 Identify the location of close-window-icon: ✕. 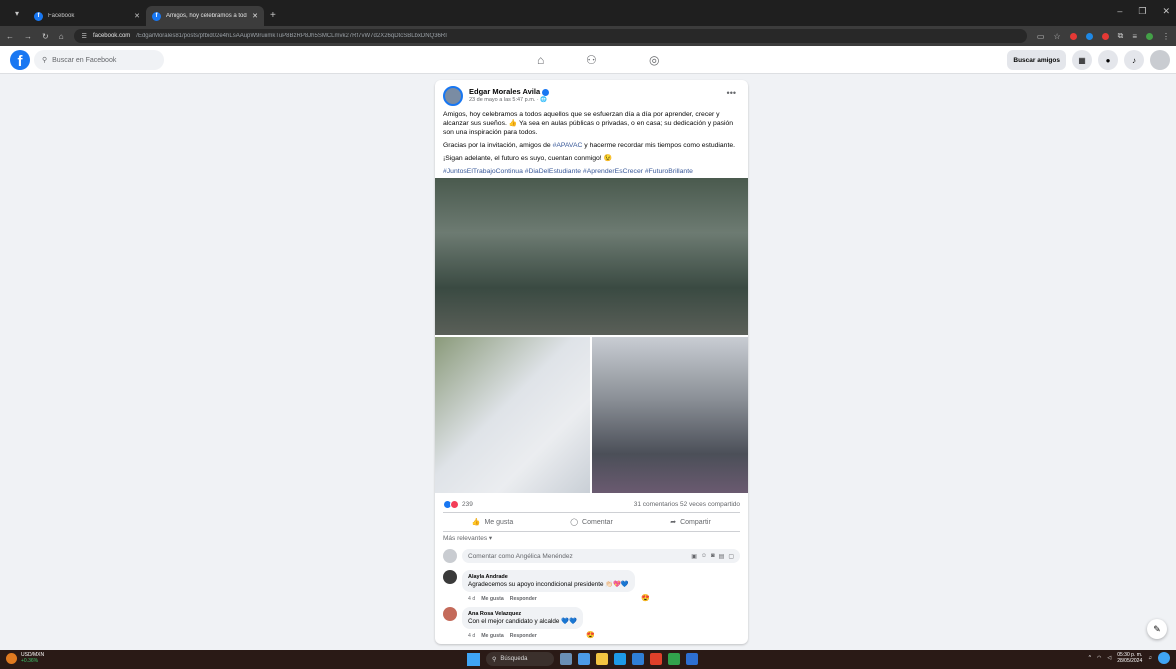
(1166, 11).